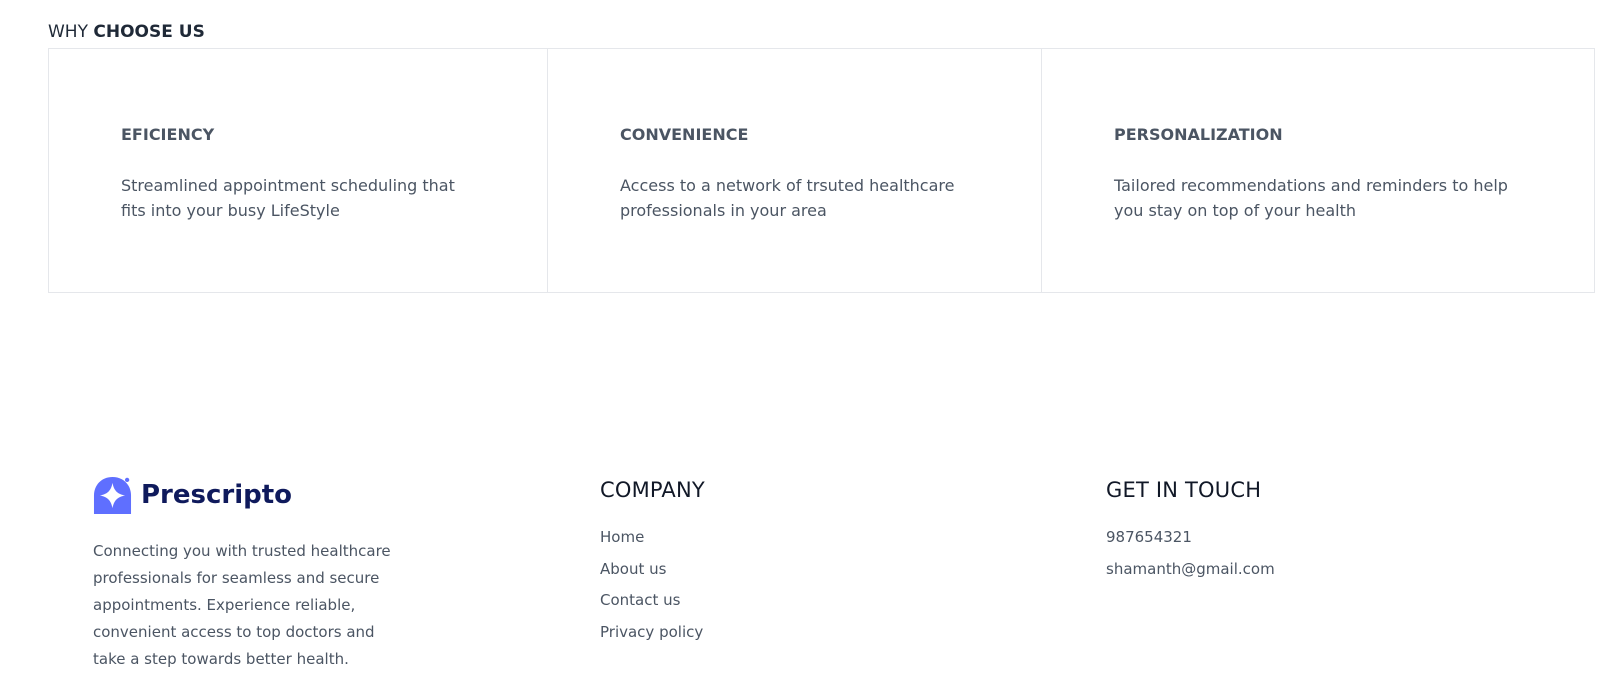 The image size is (1607, 673). Describe the element at coordinates (168, 134) in the screenshot. I see `feature-card-title: EFICIENCY` at that location.